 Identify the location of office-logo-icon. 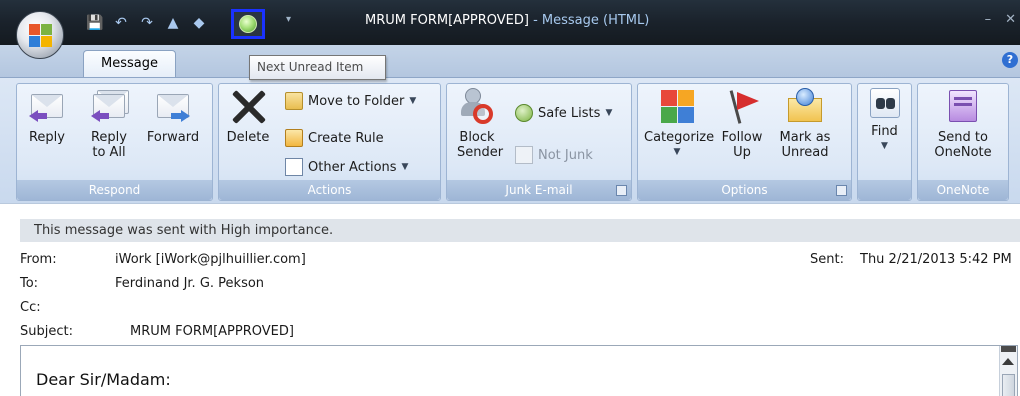
(41, 36).